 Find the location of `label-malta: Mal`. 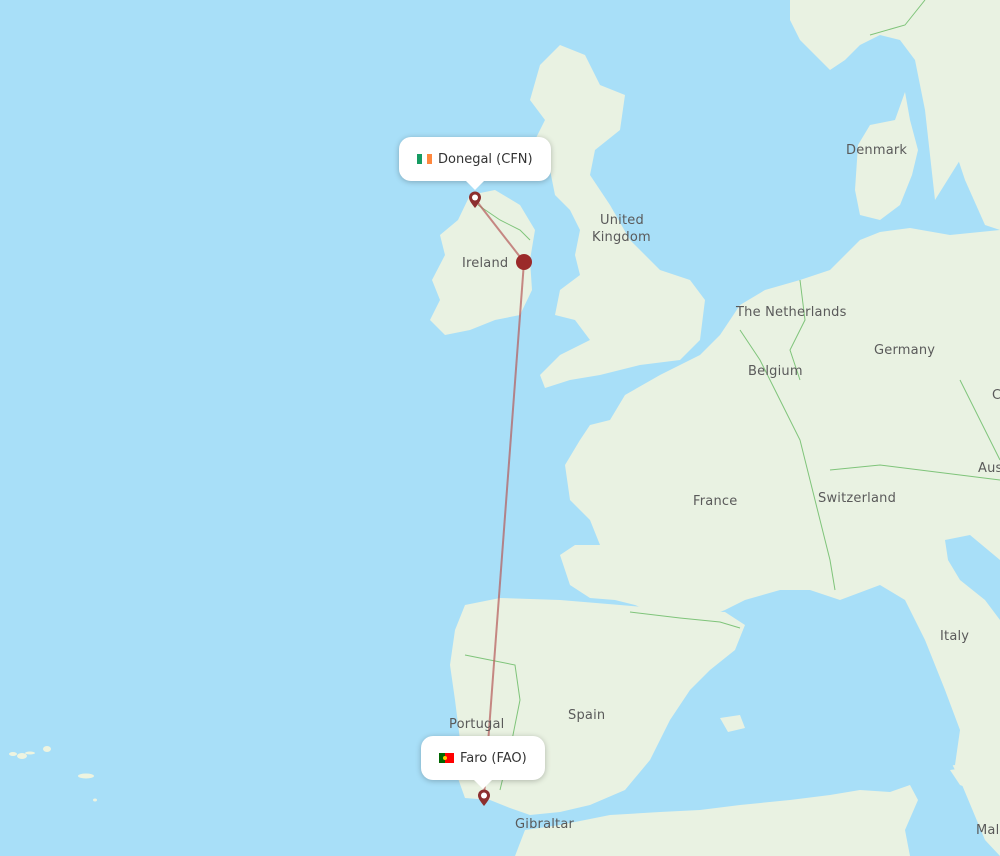

label-malta: Mal is located at coordinates (988, 830).